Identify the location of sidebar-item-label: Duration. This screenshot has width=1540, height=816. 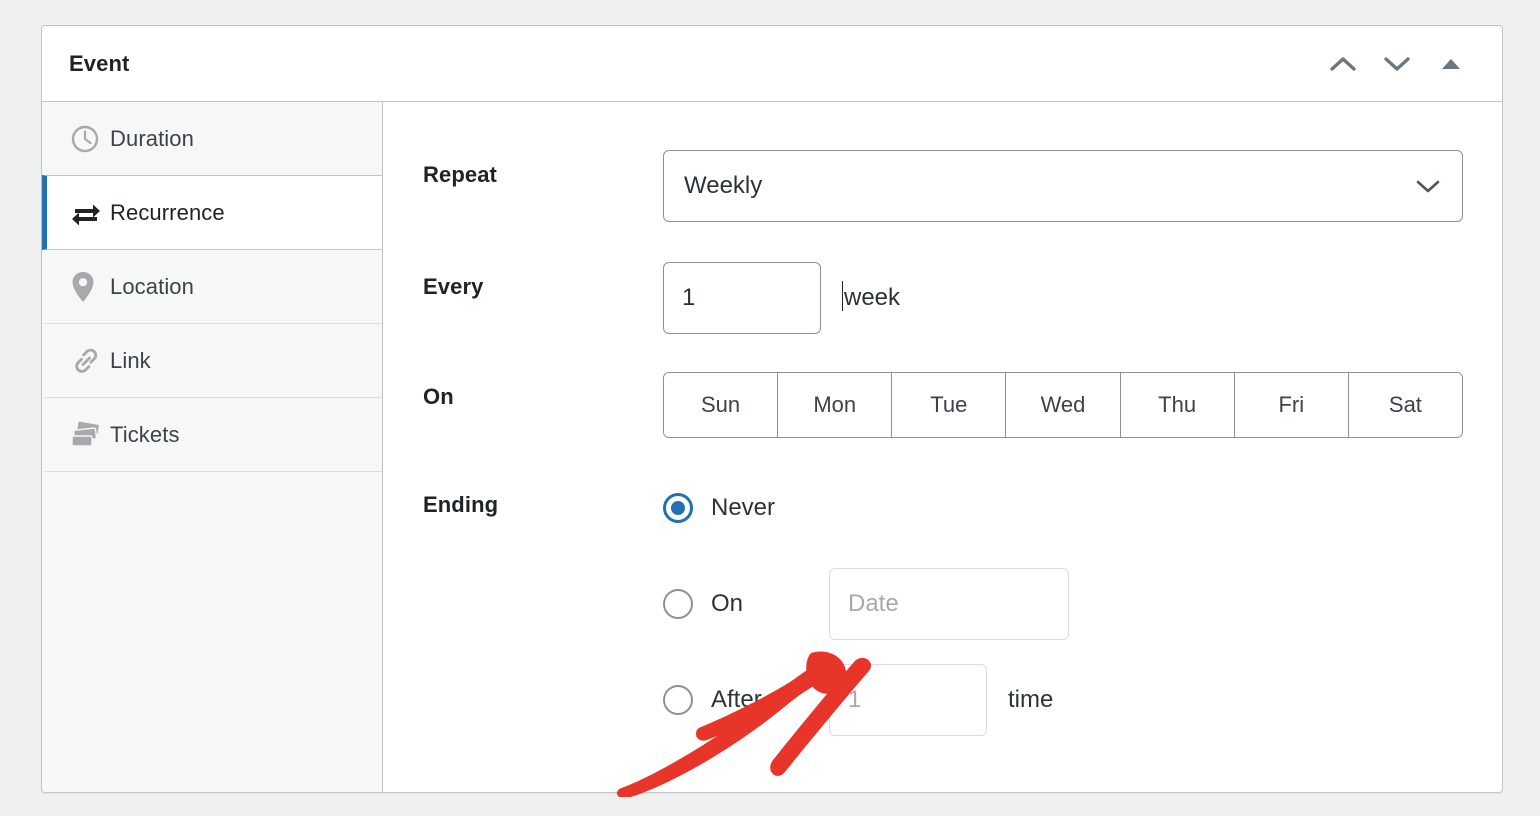
(152, 138).